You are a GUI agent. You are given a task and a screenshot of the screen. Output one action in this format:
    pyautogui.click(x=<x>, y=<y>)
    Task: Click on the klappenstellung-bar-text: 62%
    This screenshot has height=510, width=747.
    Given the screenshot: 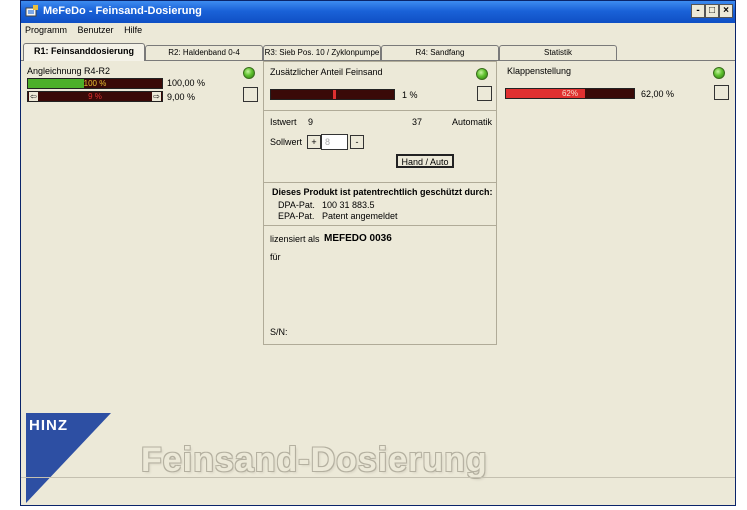 What is the action you would take?
    pyautogui.click(x=569, y=93)
    